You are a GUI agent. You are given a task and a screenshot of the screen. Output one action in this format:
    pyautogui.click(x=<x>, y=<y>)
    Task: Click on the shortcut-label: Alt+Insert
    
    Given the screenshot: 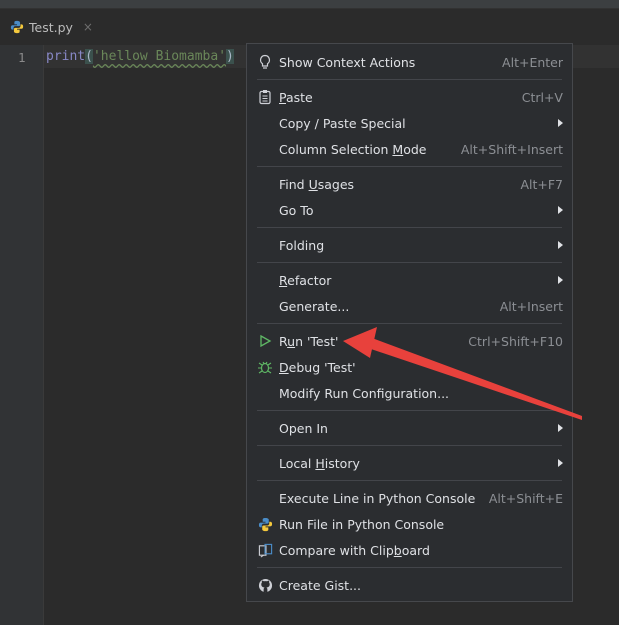 What is the action you would take?
    pyautogui.click(x=531, y=306)
    